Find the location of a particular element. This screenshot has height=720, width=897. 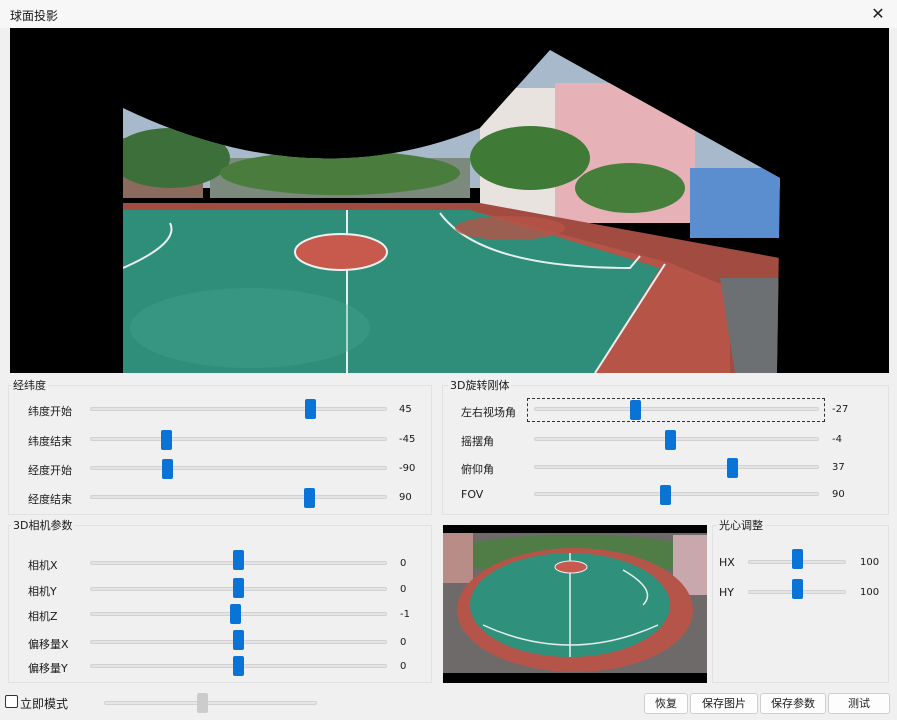

lon-end-value: 90 is located at coordinates (405, 497).